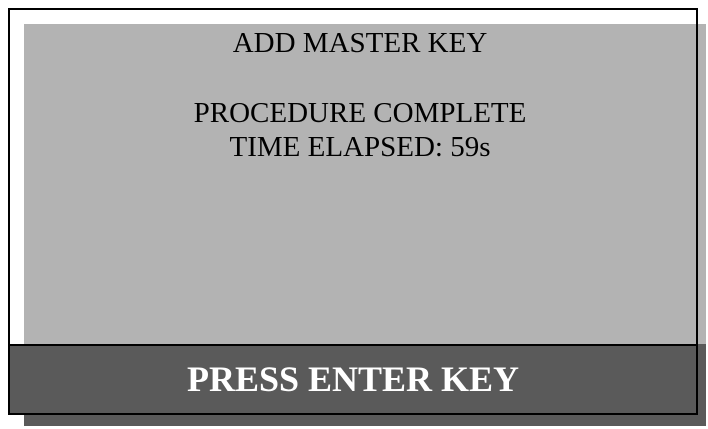 The image size is (708, 429). I want to click on time-elapsed: TIME ELAPSED: 59s, so click(360, 147).